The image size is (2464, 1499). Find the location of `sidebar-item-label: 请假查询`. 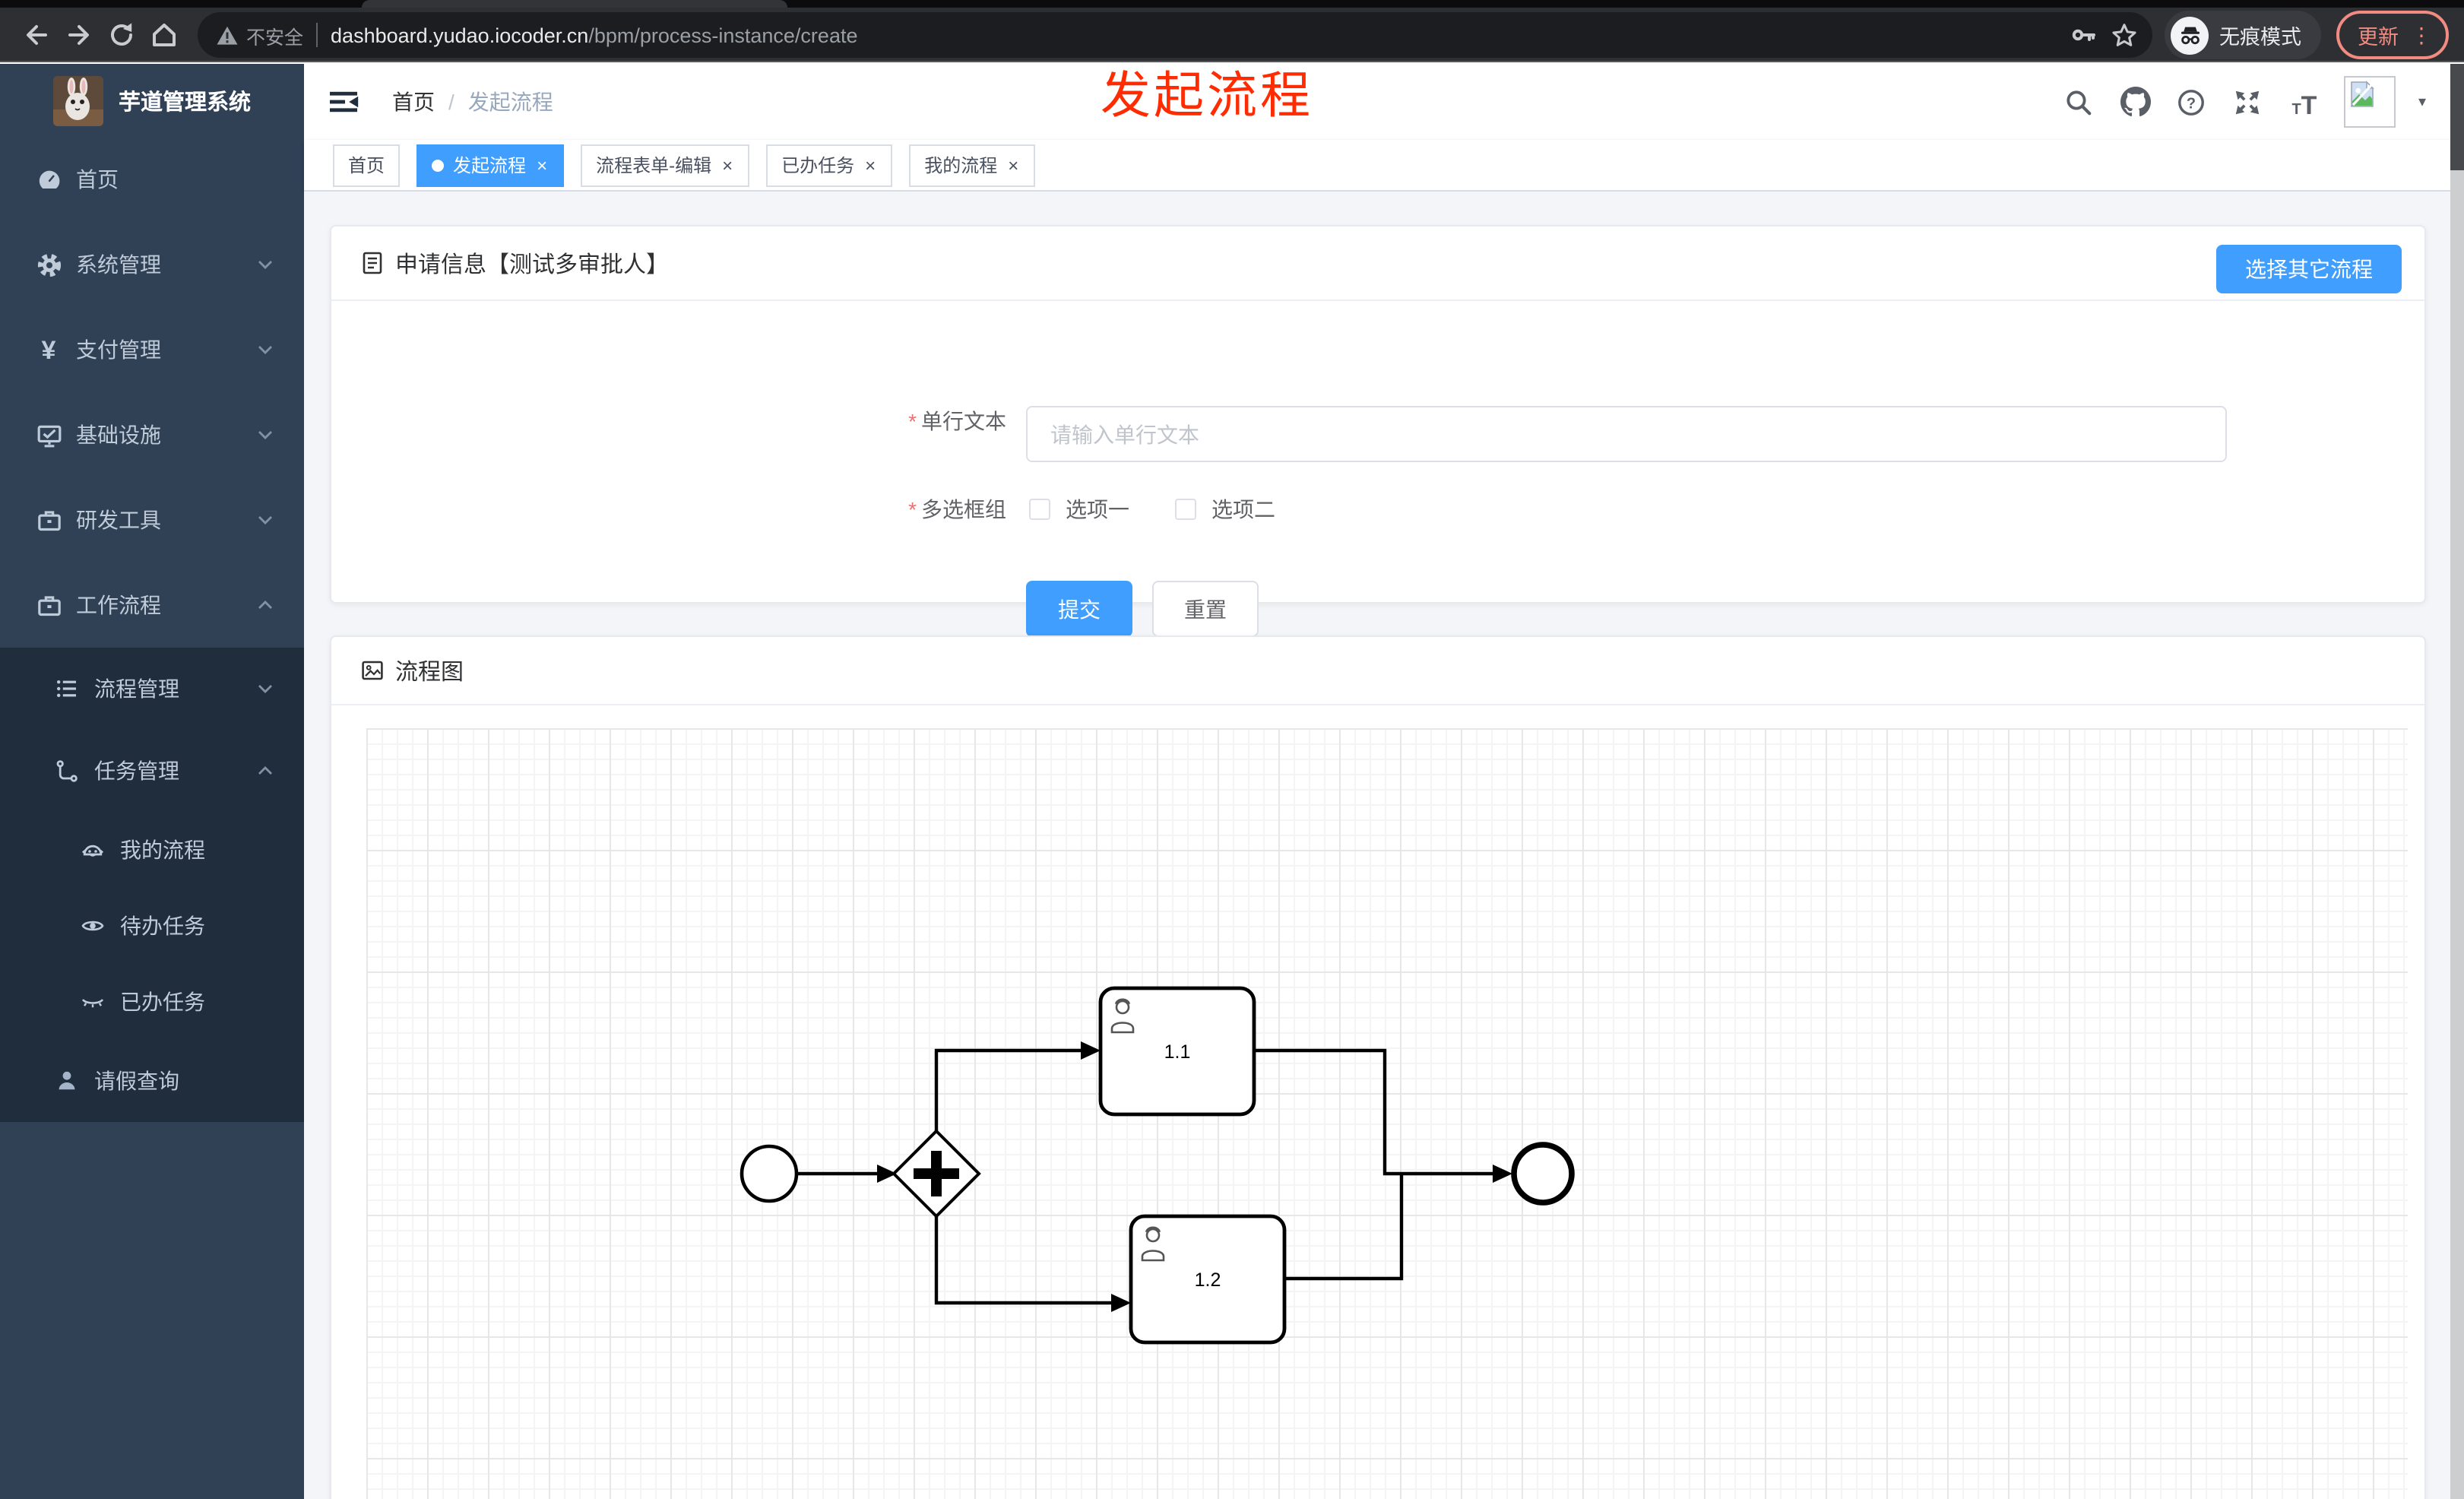

sidebar-item-label: 请假查询 is located at coordinates (136, 1081).